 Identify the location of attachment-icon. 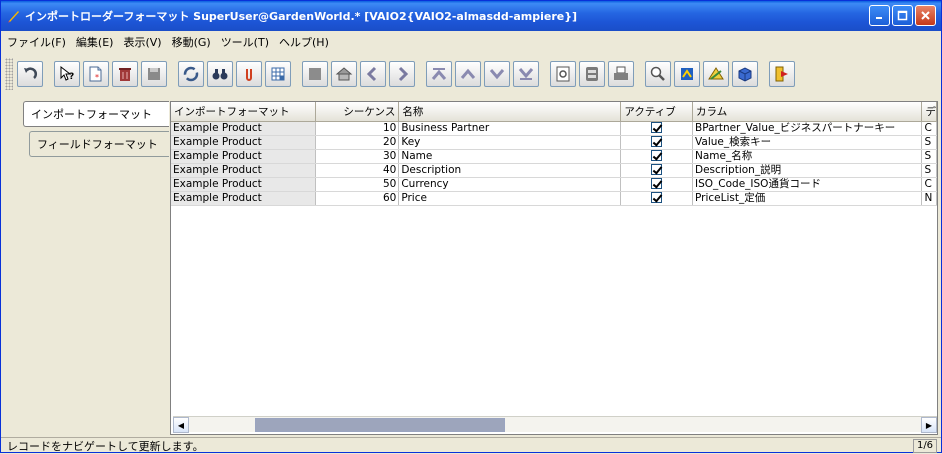
(249, 75).